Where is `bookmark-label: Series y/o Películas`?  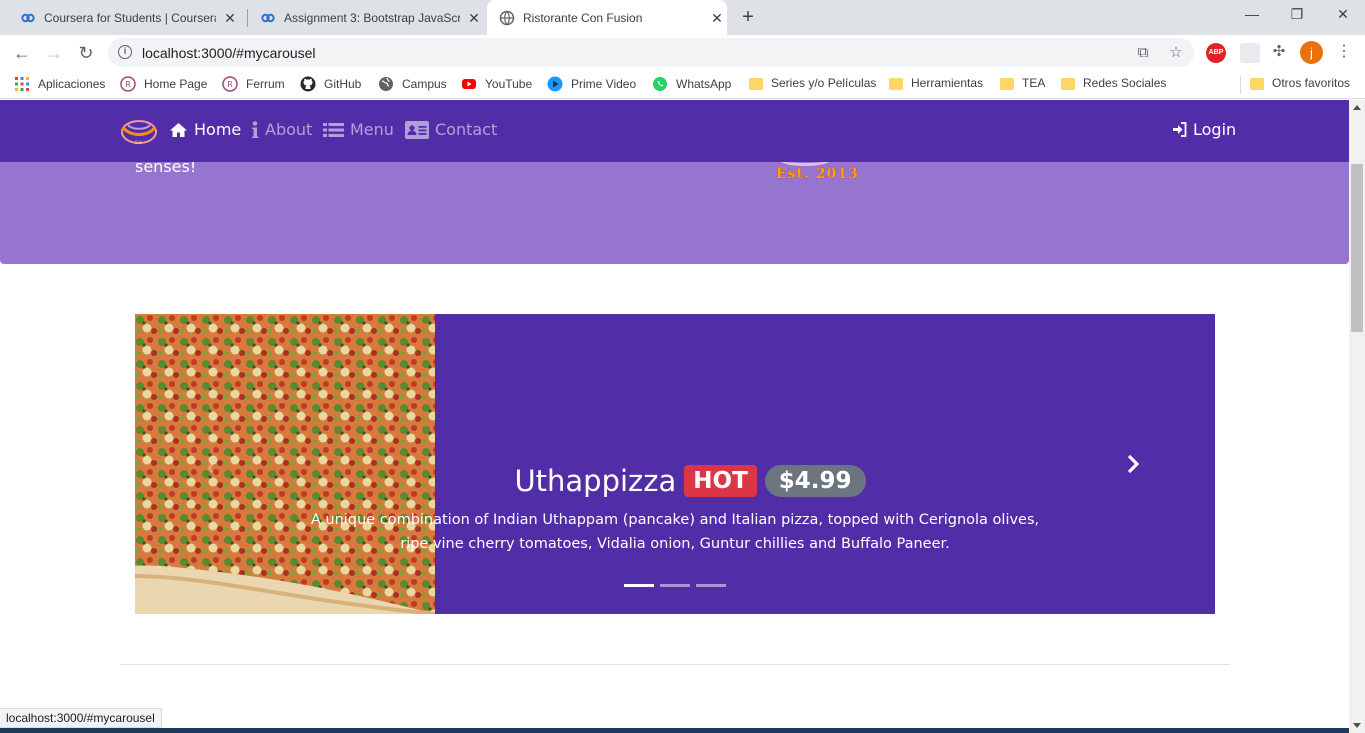
bookmark-label: Series y/o Películas is located at coordinates (824, 83).